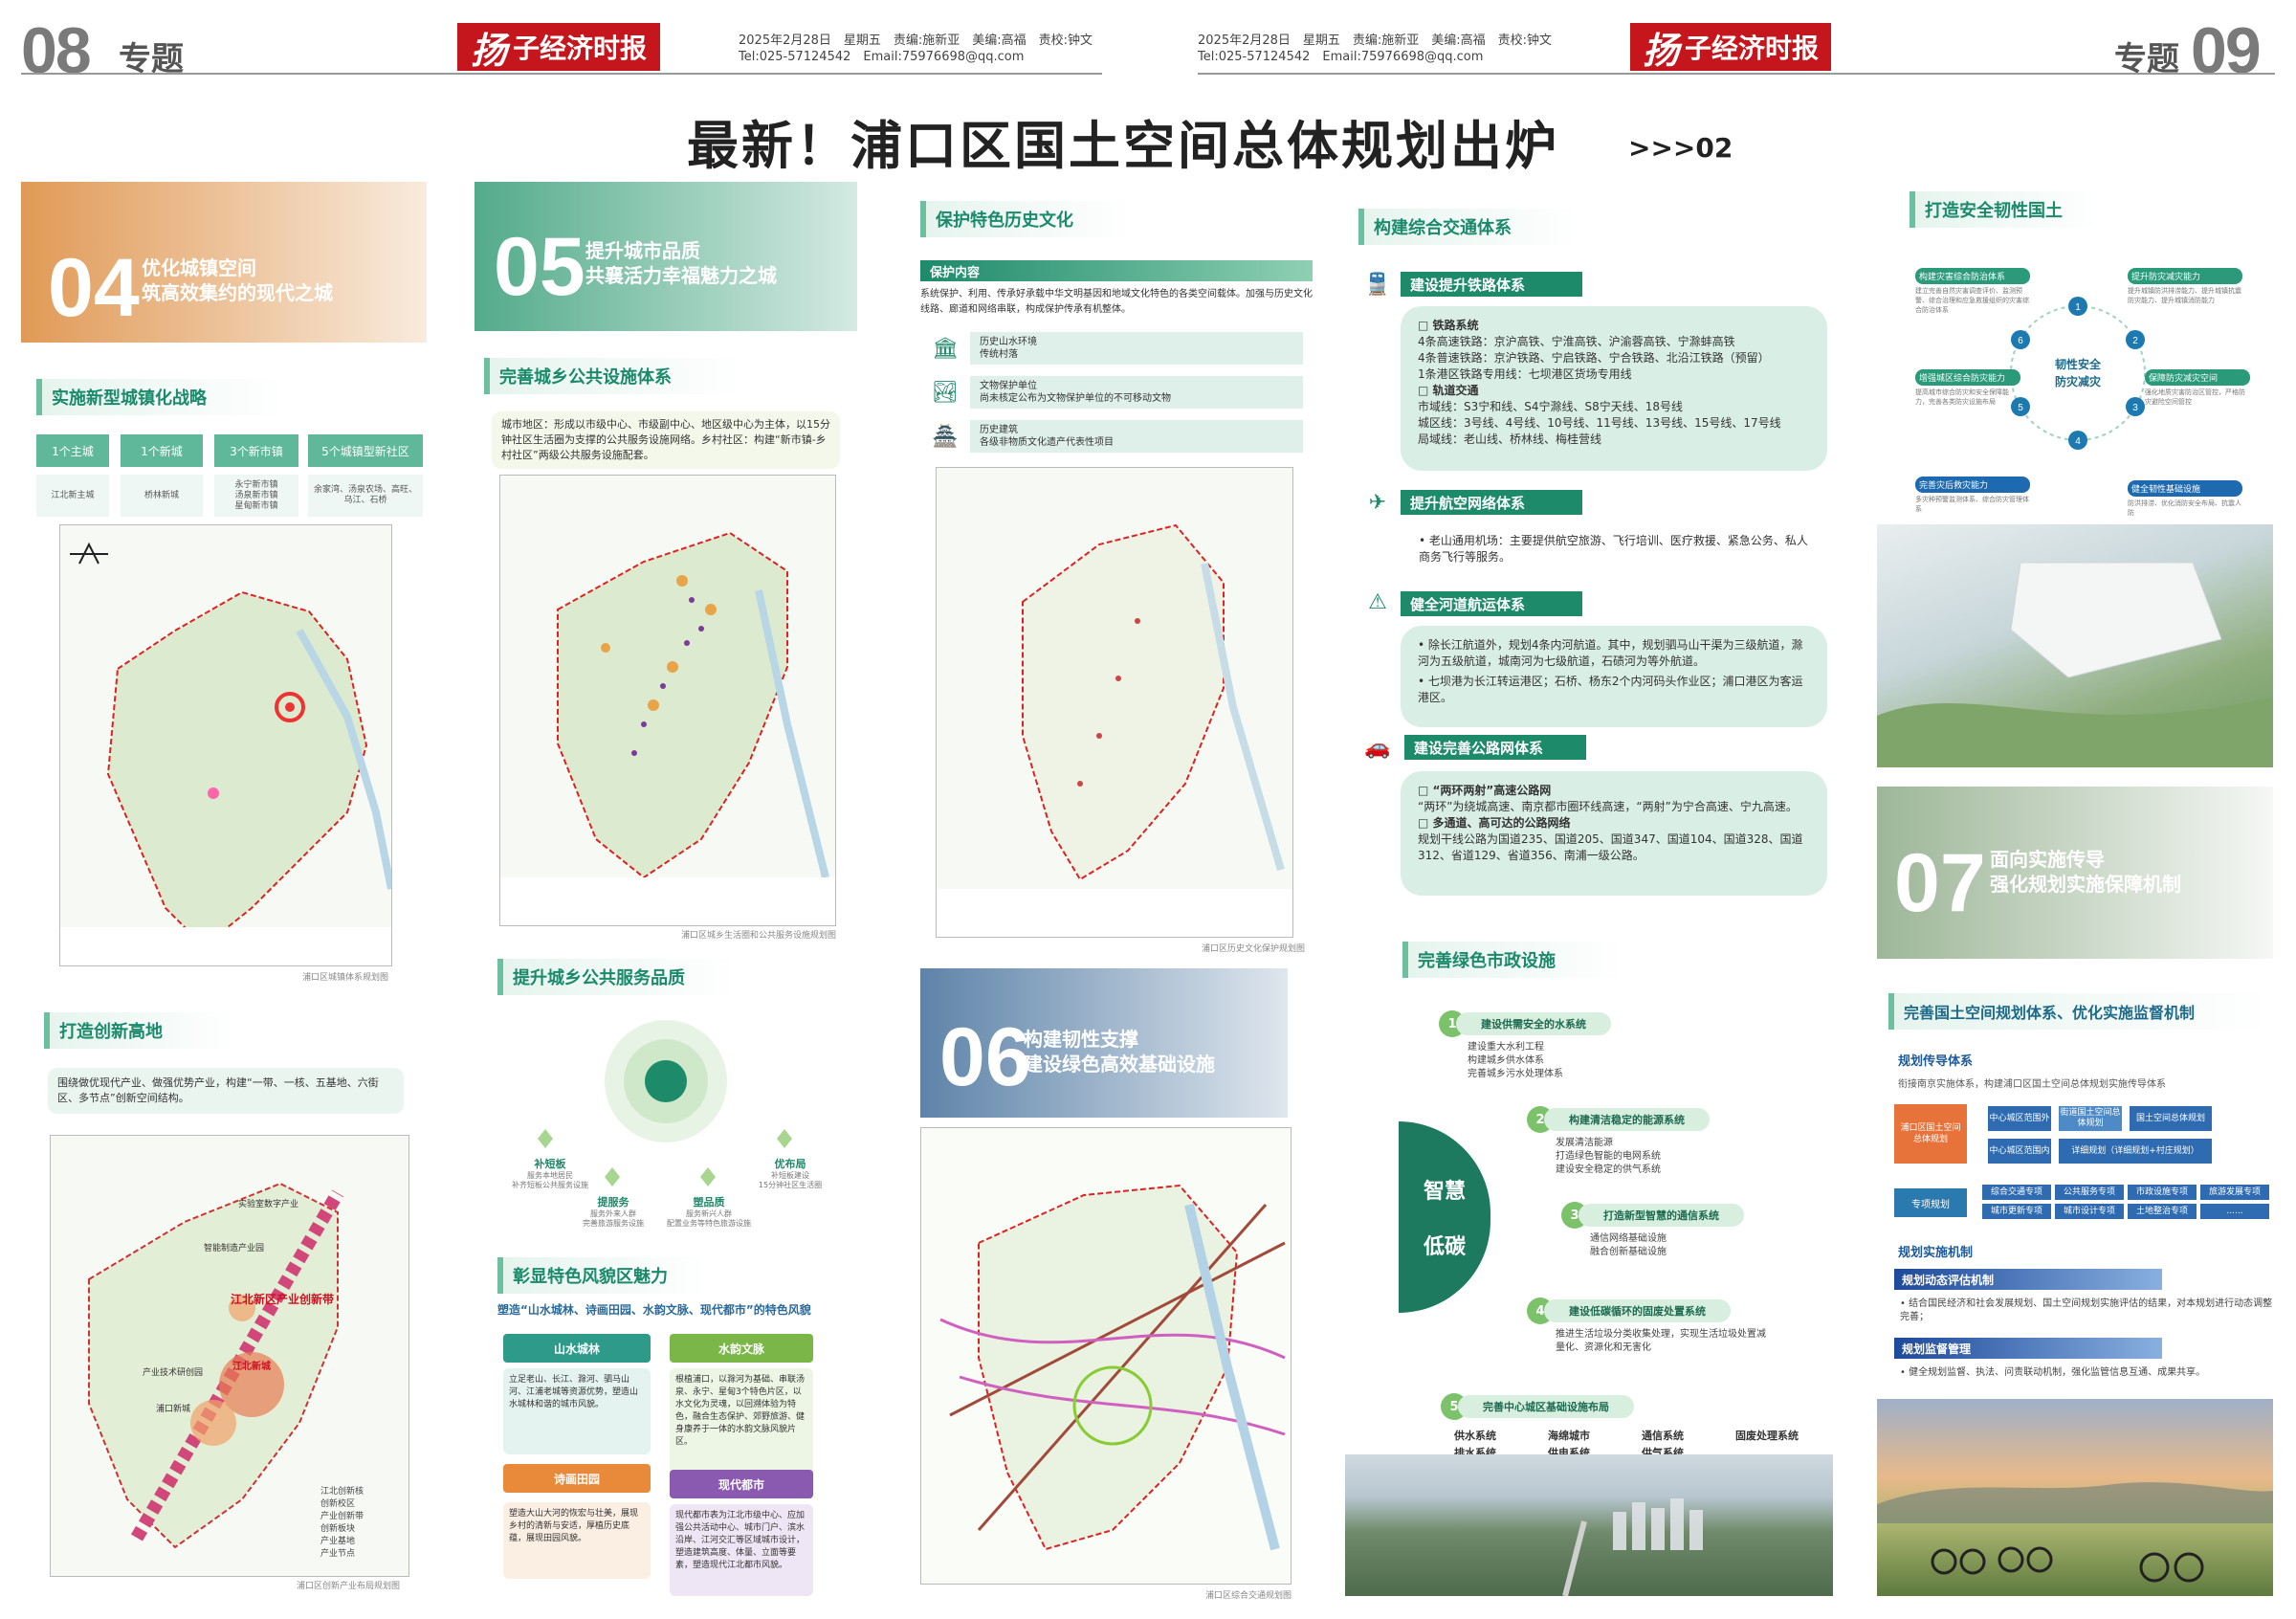 The height and width of the screenshot is (1619, 2296). What do you see at coordinates (2162, 1211) in the screenshot?
I see `flow-bottom-item: 土地整治专项` at bounding box center [2162, 1211].